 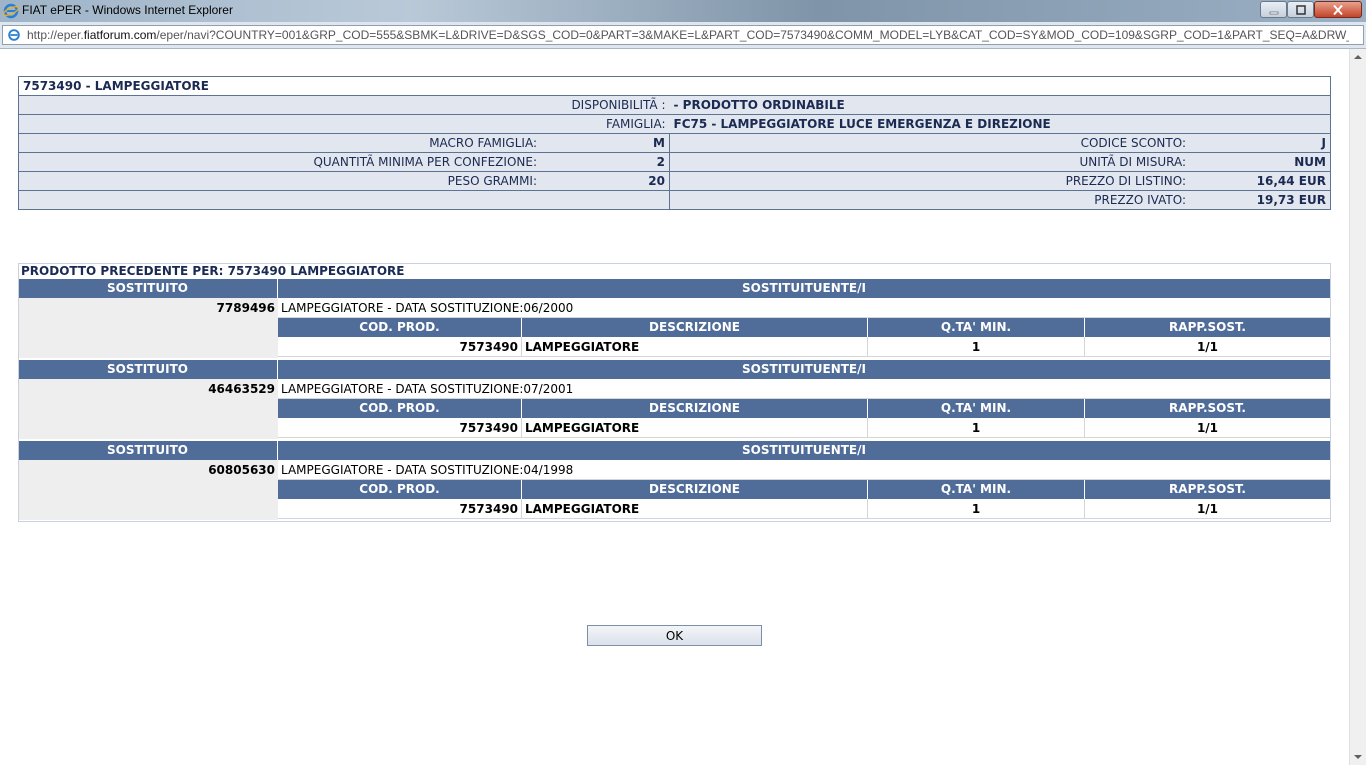 I want to click on availability-label: DISPONIBILITÃ :, so click(x=344, y=105).